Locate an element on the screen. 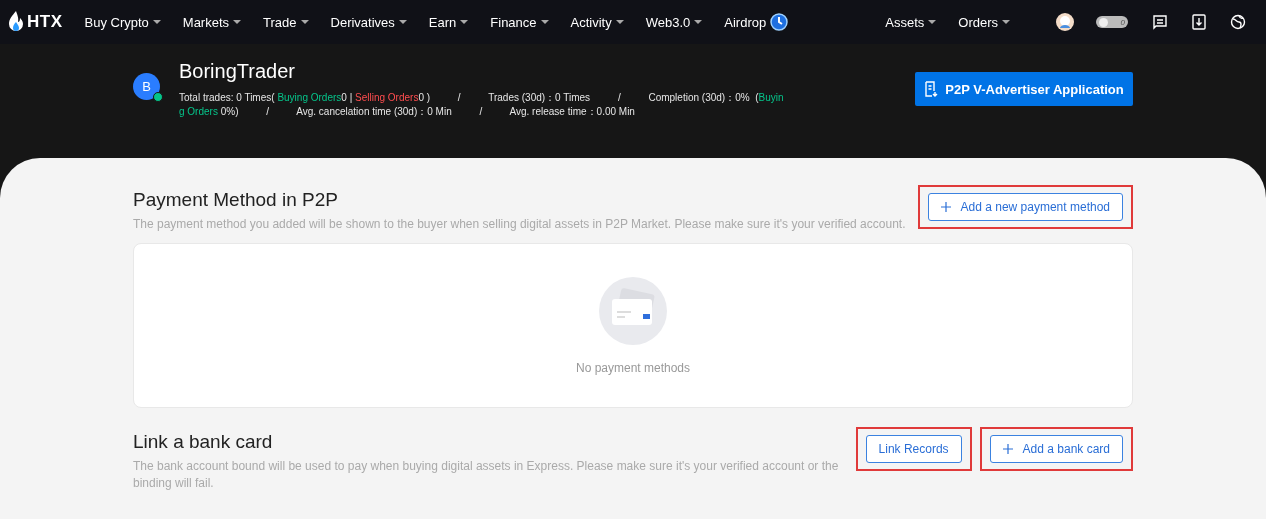  nav-menu-item: Finance is located at coordinates (513, 22).